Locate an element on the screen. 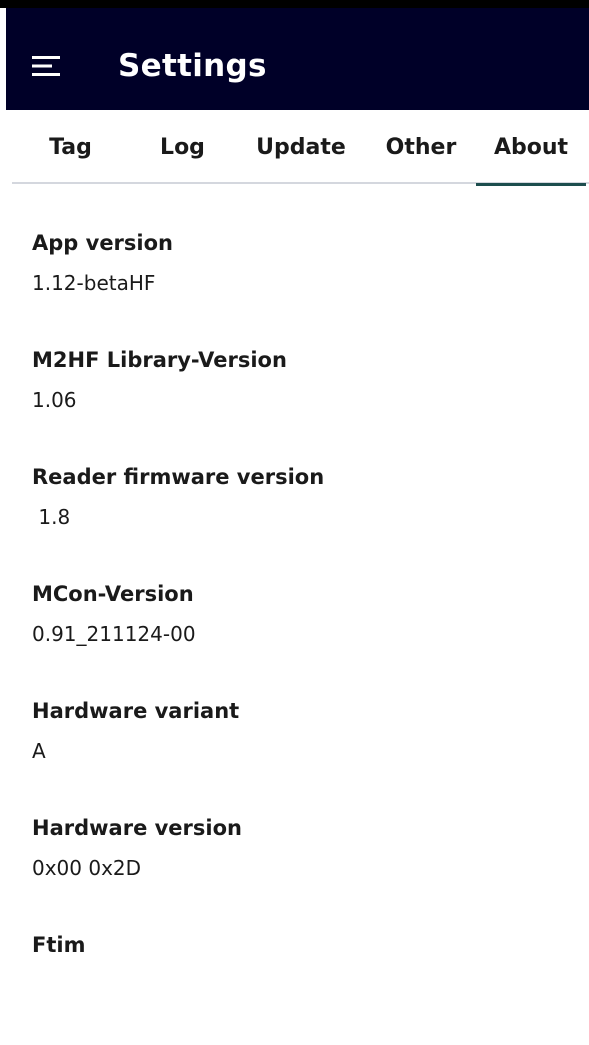  info-item-app-version: App version 1.12-betaHF is located at coordinates (302, 284).